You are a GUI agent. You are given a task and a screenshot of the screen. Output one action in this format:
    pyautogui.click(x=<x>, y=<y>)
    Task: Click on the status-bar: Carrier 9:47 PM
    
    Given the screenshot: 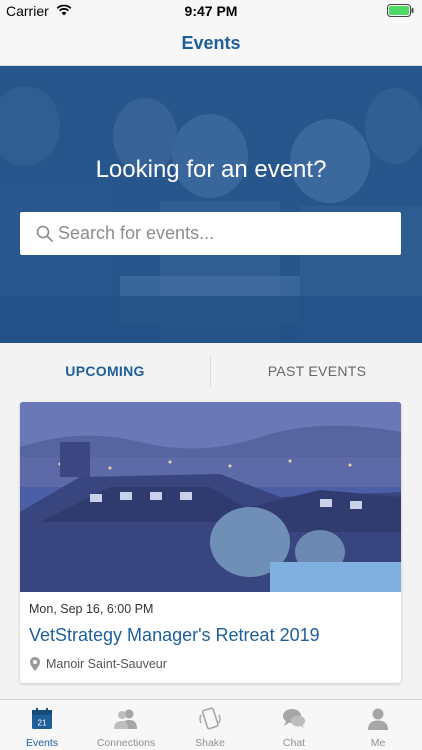 What is the action you would take?
    pyautogui.click(x=211, y=11)
    